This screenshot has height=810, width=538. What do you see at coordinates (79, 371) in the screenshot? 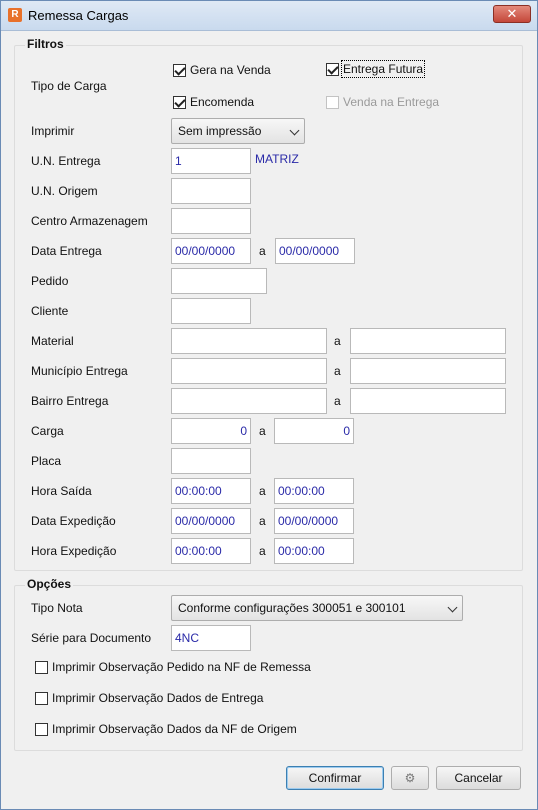
I see `municipio-entrega-label: Município Entrega` at bounding box center [79, 371].